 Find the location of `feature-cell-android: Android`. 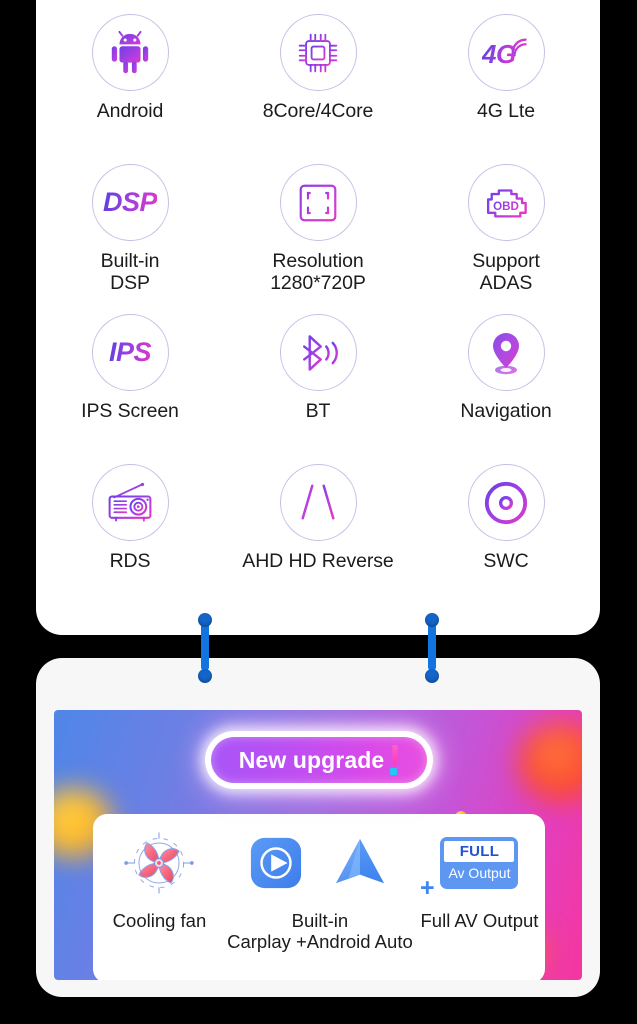

feature-cell-android: Android is located at coordinates (130, 75).